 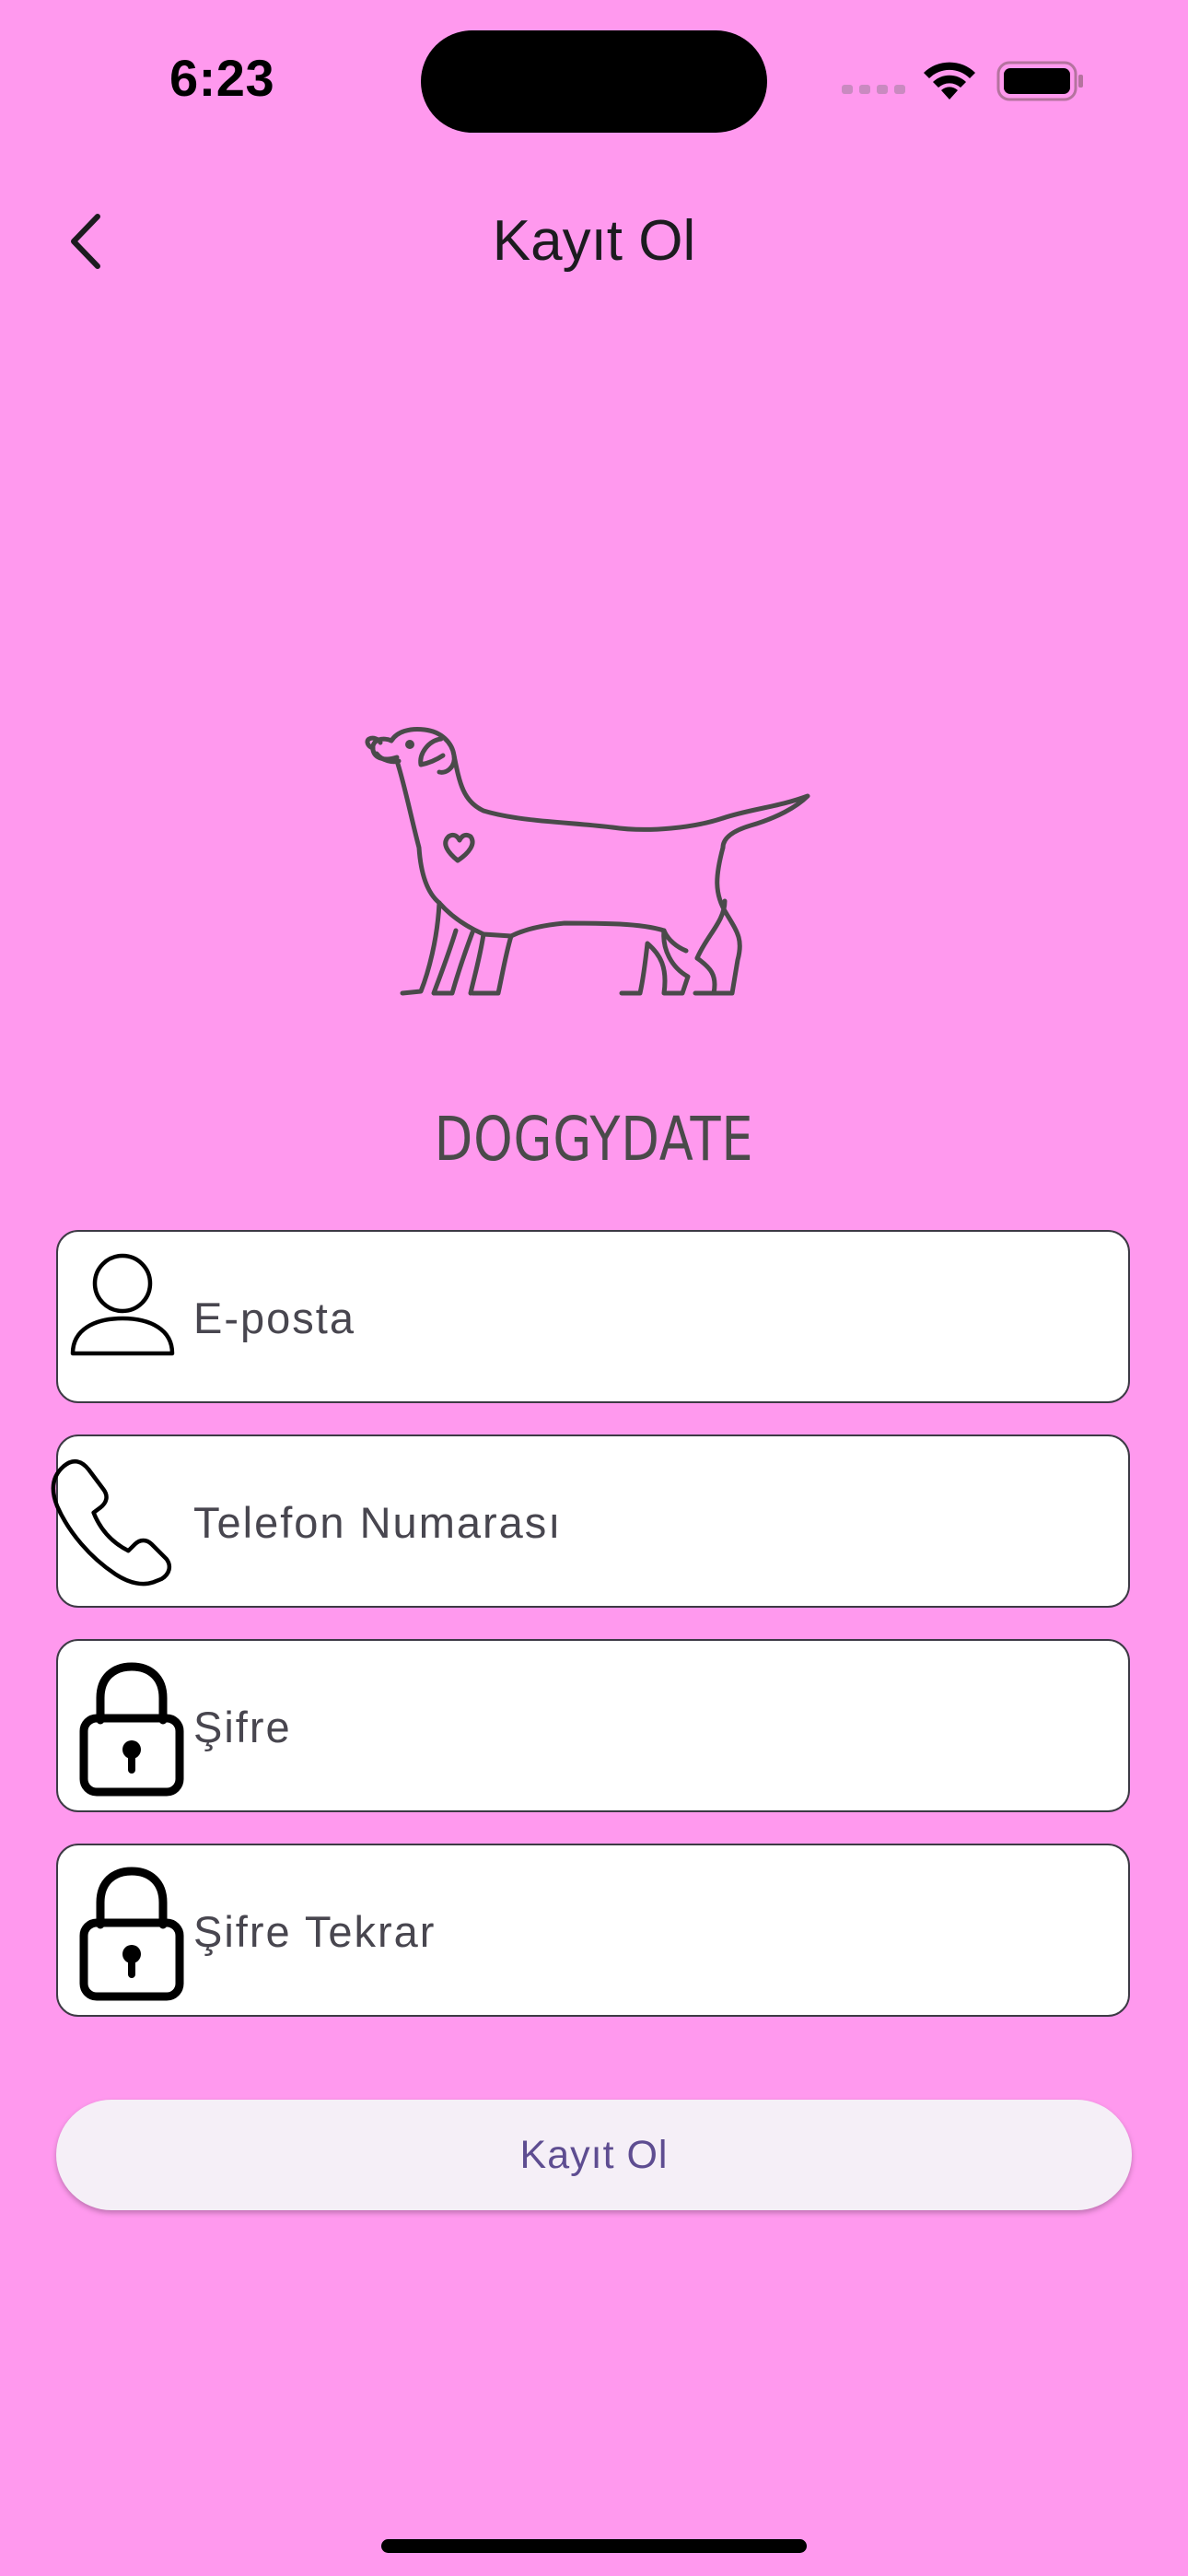 I want to click on phone-field, so click(x=590, y=1521).